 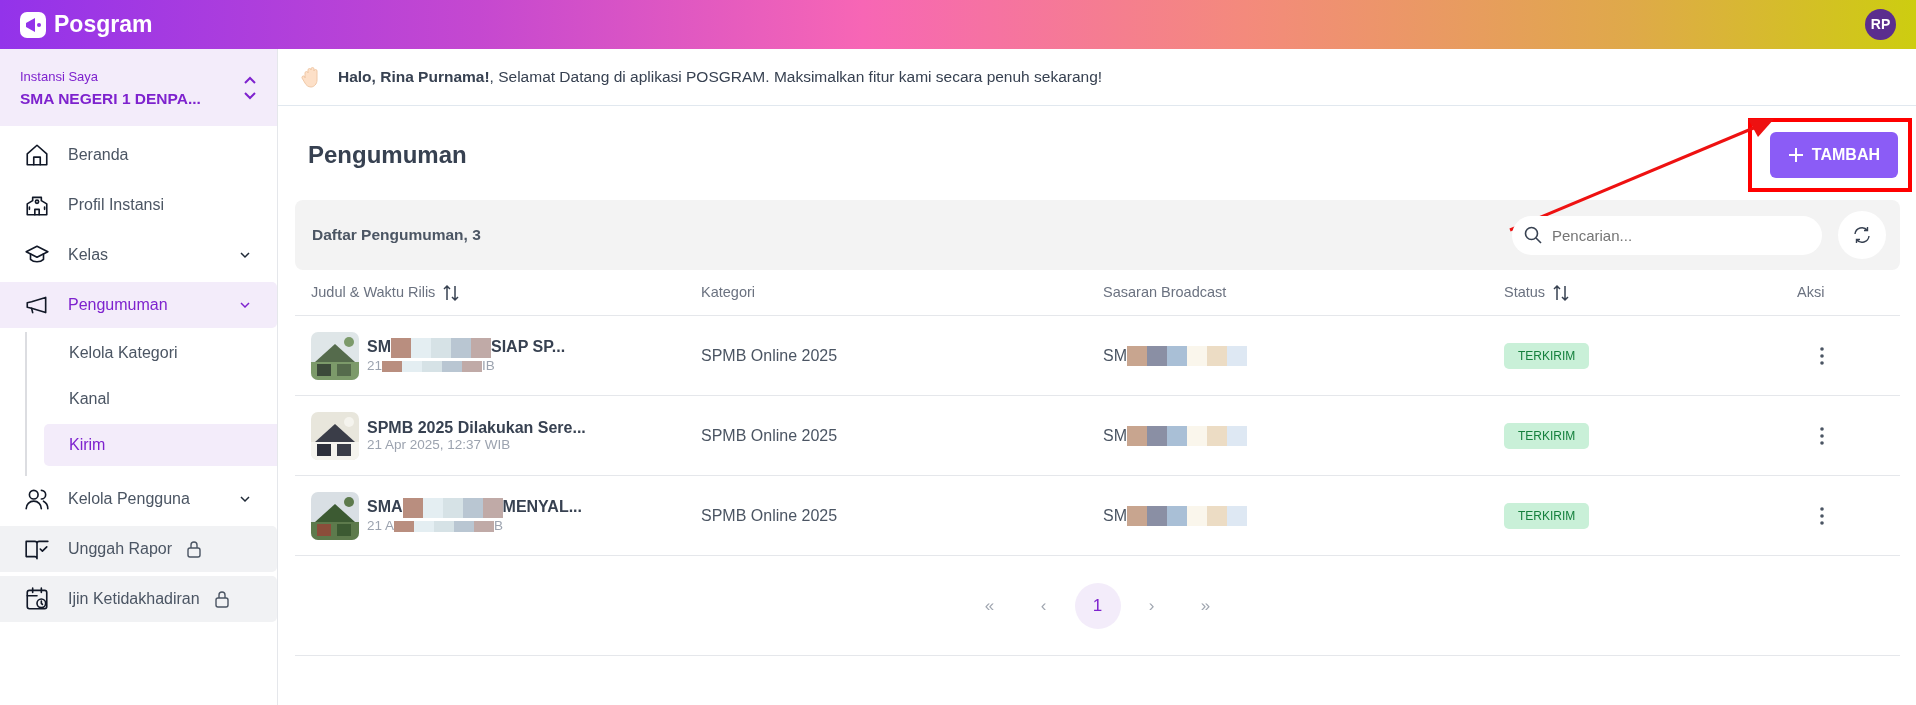 I want to click on institution-label: Instansi Saya, so click(x=60, y=77).